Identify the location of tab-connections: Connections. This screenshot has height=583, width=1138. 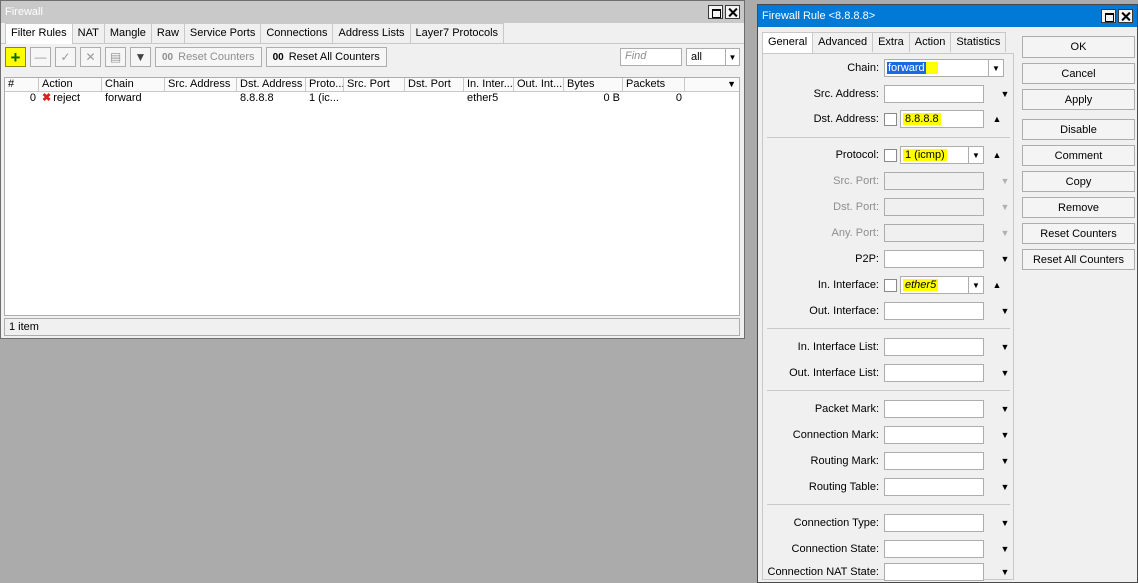
(297, 33).